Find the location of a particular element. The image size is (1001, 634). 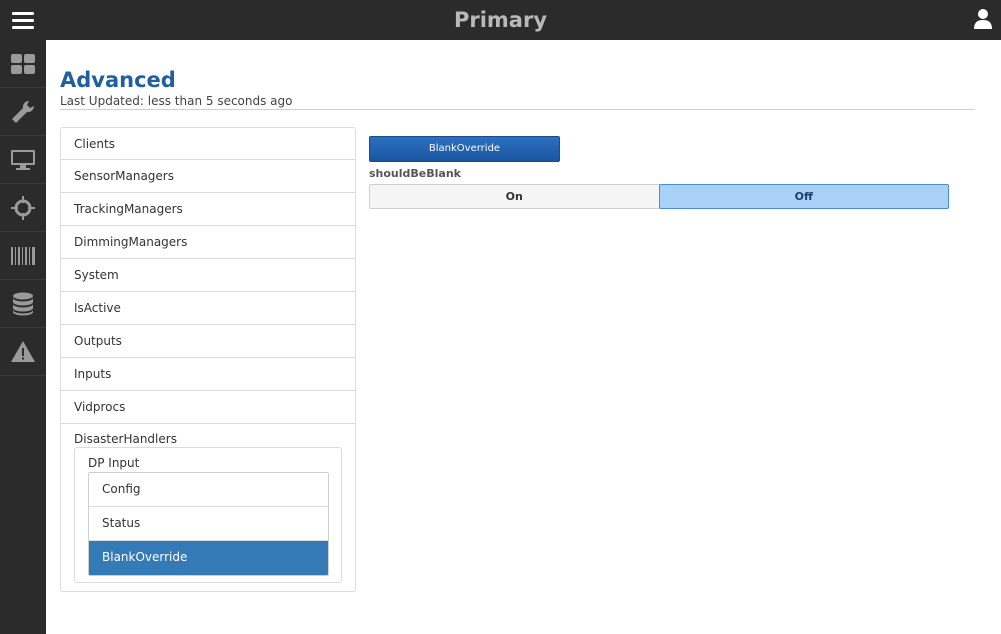

toggle-off-option: Off is located at coordinates (803, 196).